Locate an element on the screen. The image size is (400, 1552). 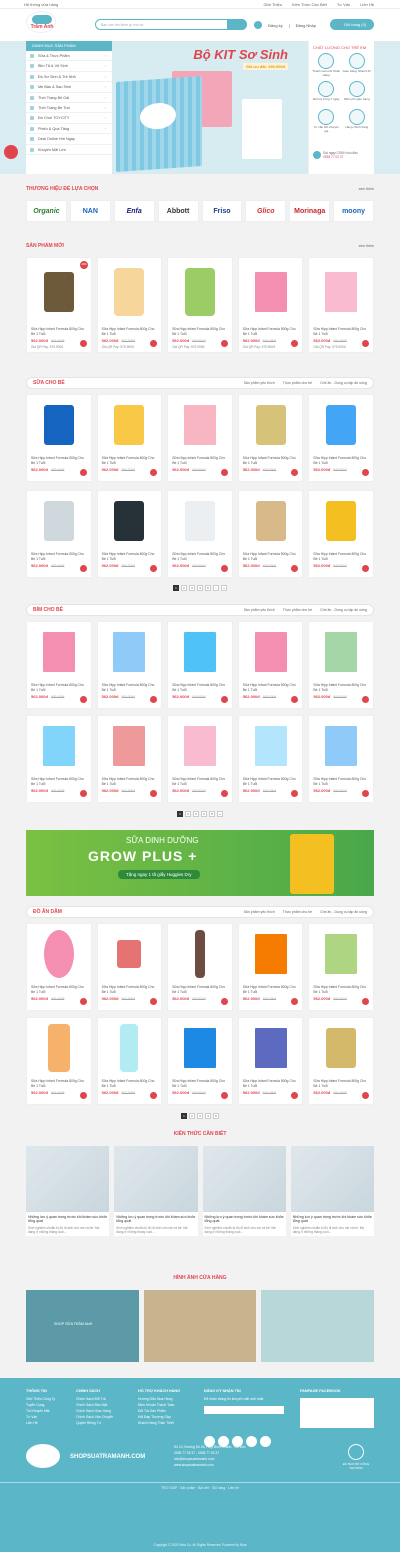
category-item: Thời Trang Bé Trai is located at coordinates (69, 108).